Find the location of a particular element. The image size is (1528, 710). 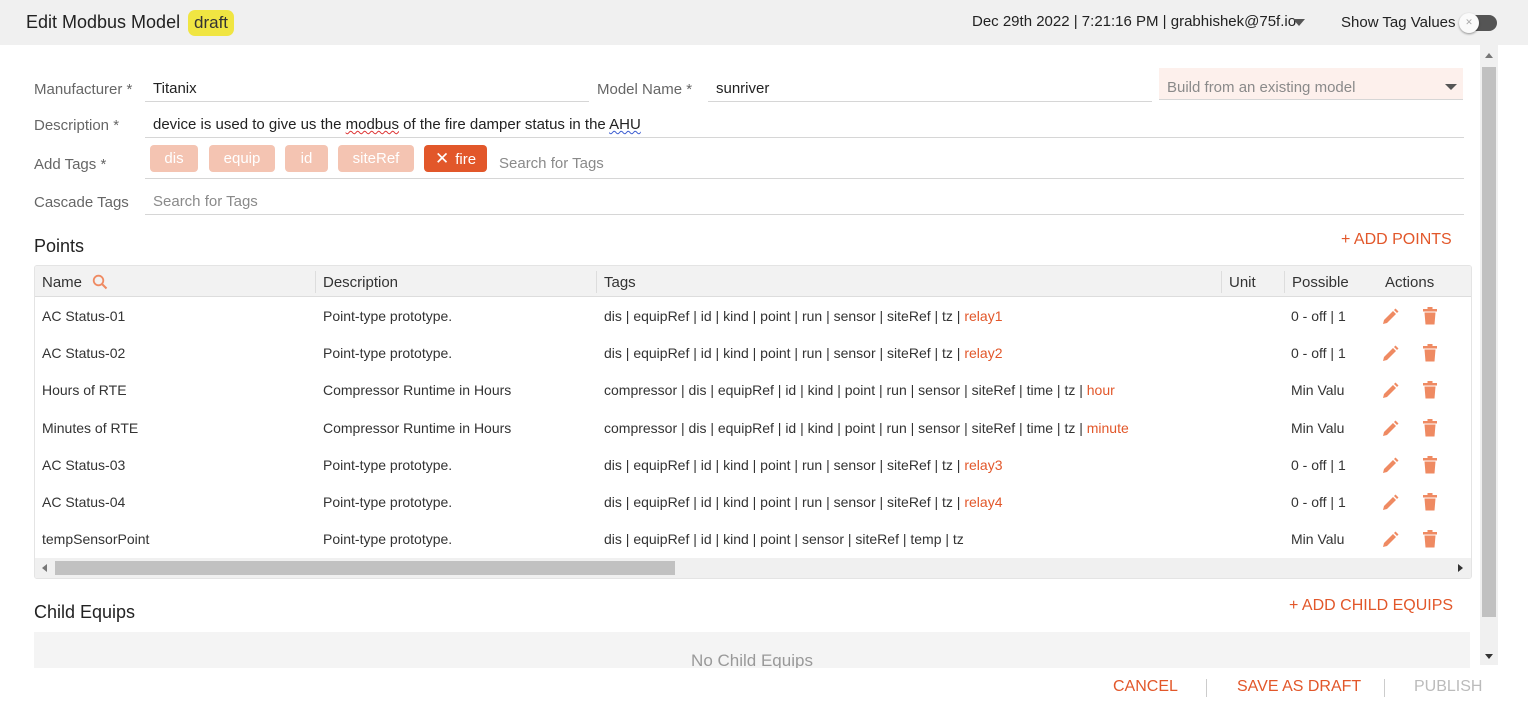

save-as-draft-button: SAVE AS DRAFT is located at coordinates (1299, 687).